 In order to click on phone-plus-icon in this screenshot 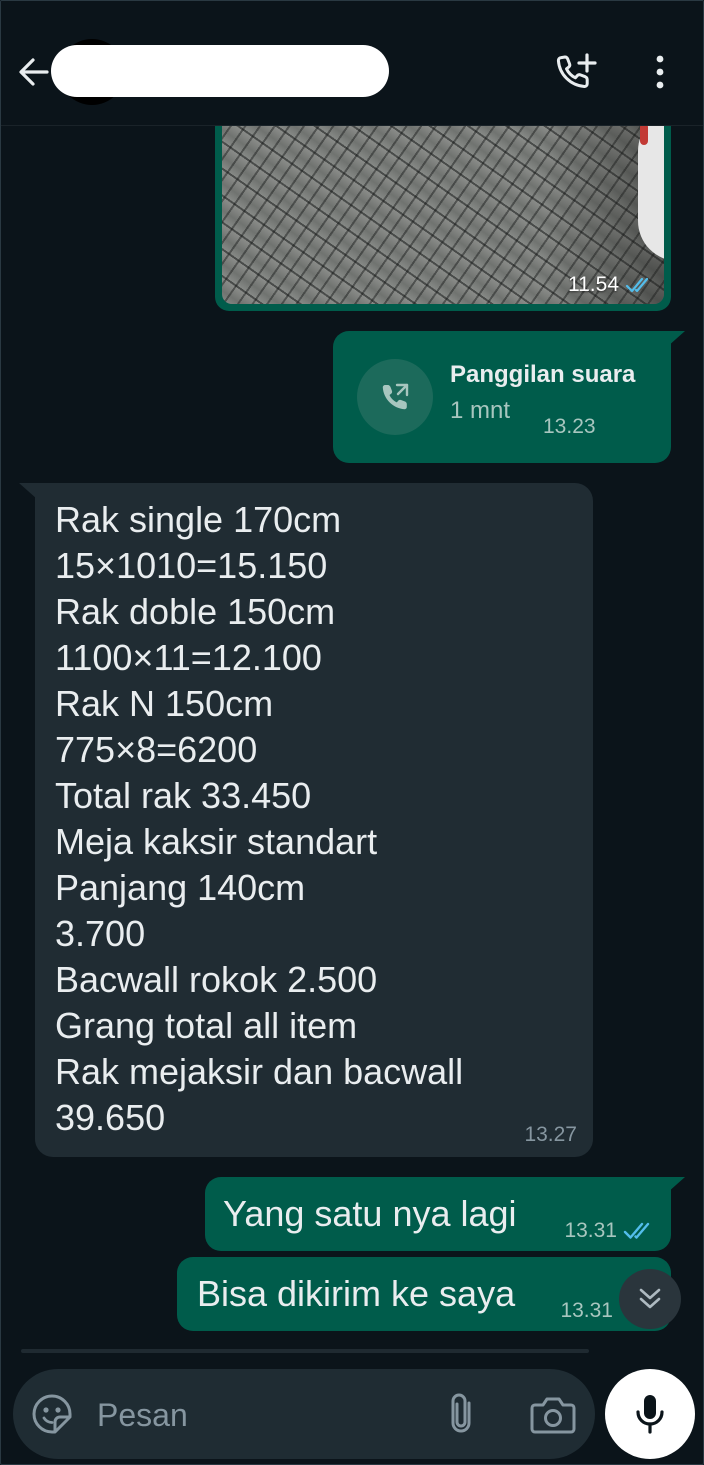, I will do `click(576, 70)`.